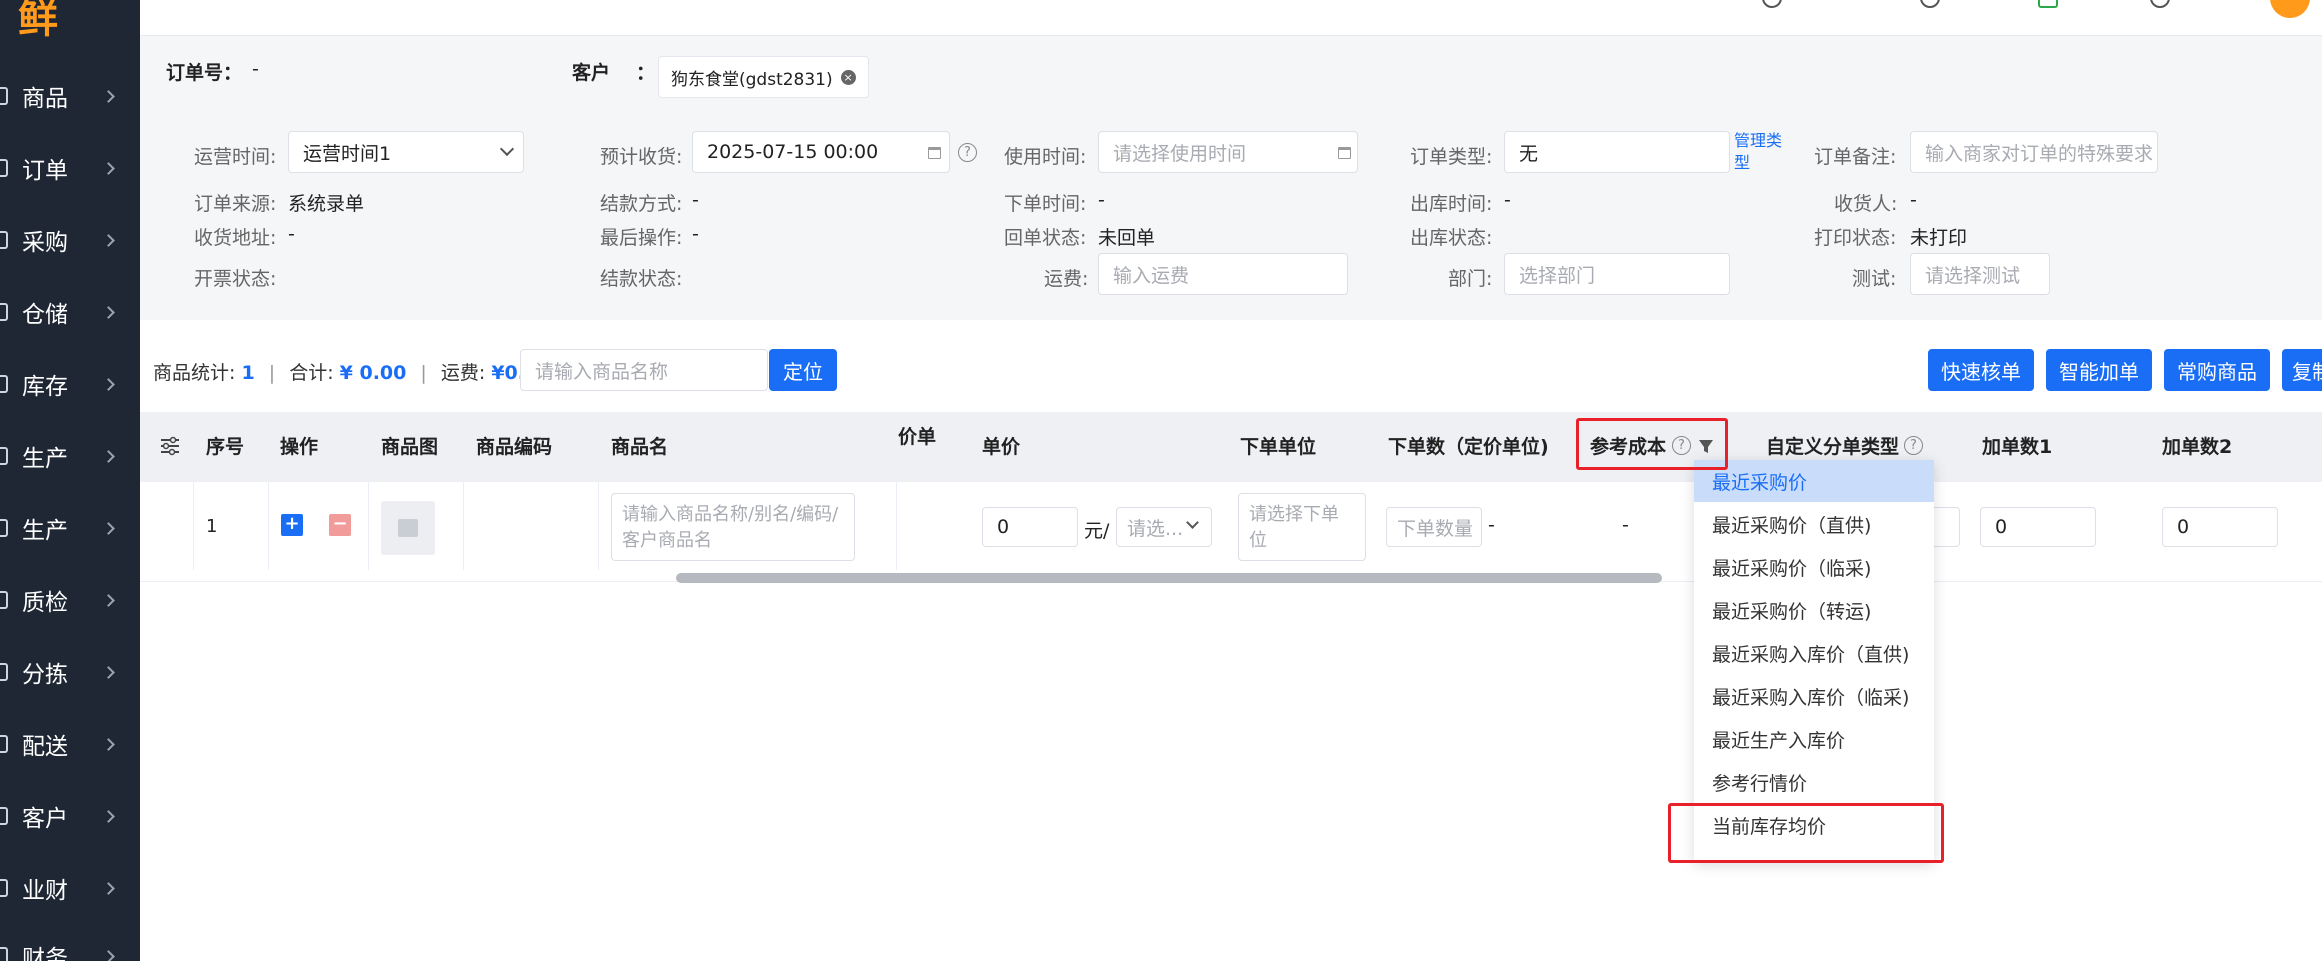  What do you see at coordinates (1470, 279) in the screenshot?
I see `dept-label: 部门:` at bounding box center [1470, 279].